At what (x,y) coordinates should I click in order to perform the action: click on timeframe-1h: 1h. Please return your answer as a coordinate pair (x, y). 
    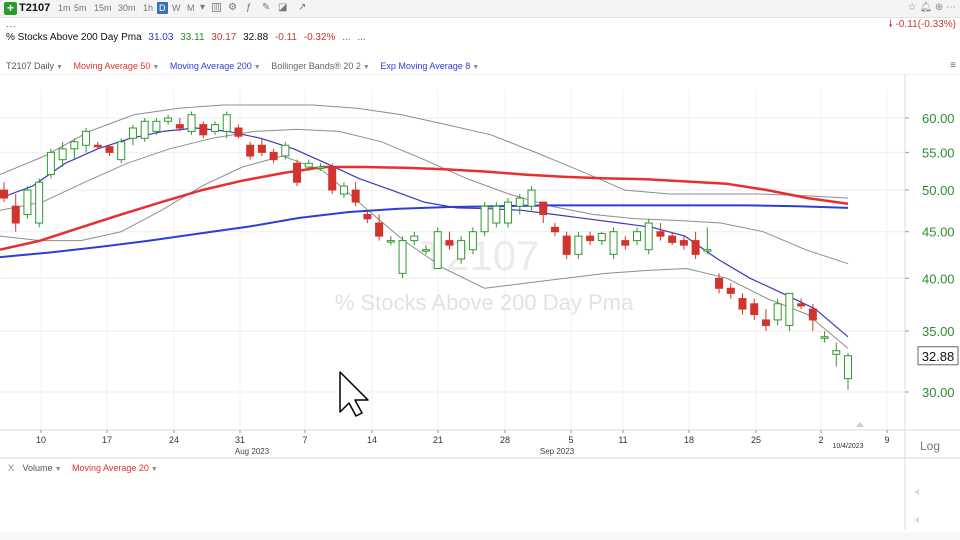
    Looking at the image, I should click on (148, 8).